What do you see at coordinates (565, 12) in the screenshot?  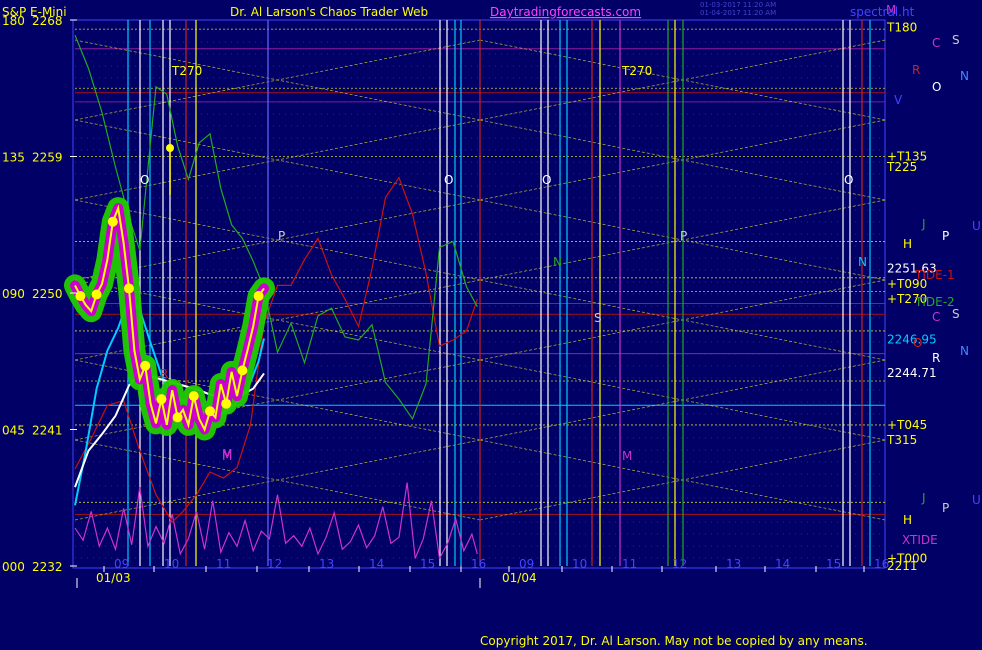 I see `site-url-link: Daytradingforecasts.com` at bounding box center [565, 12].